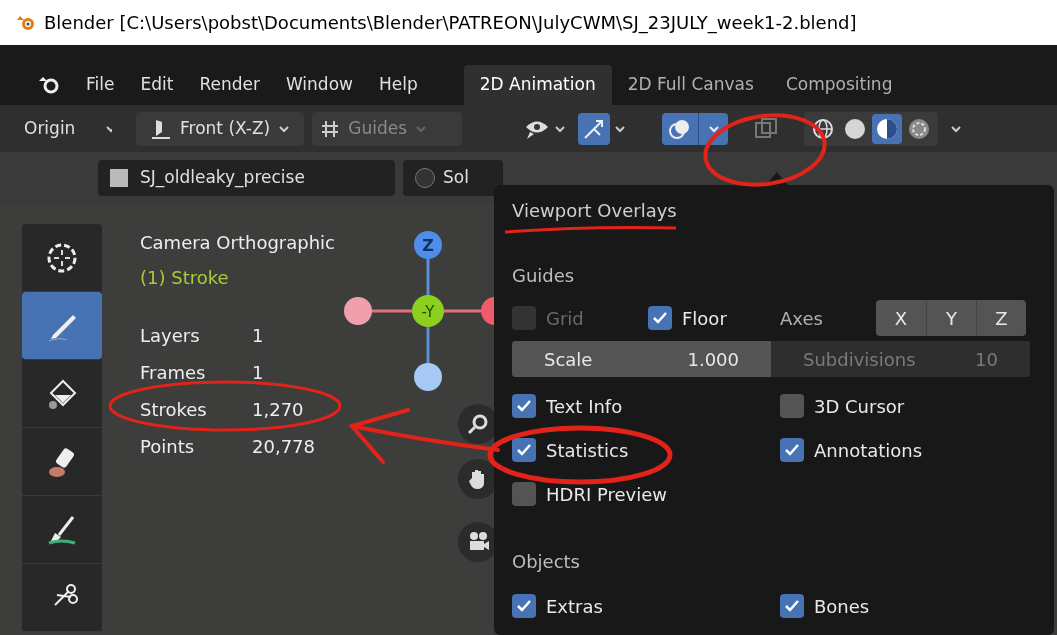 This screenshot has height=635, width=1057. I want to click on magnifier-icon, so click(478, 424).